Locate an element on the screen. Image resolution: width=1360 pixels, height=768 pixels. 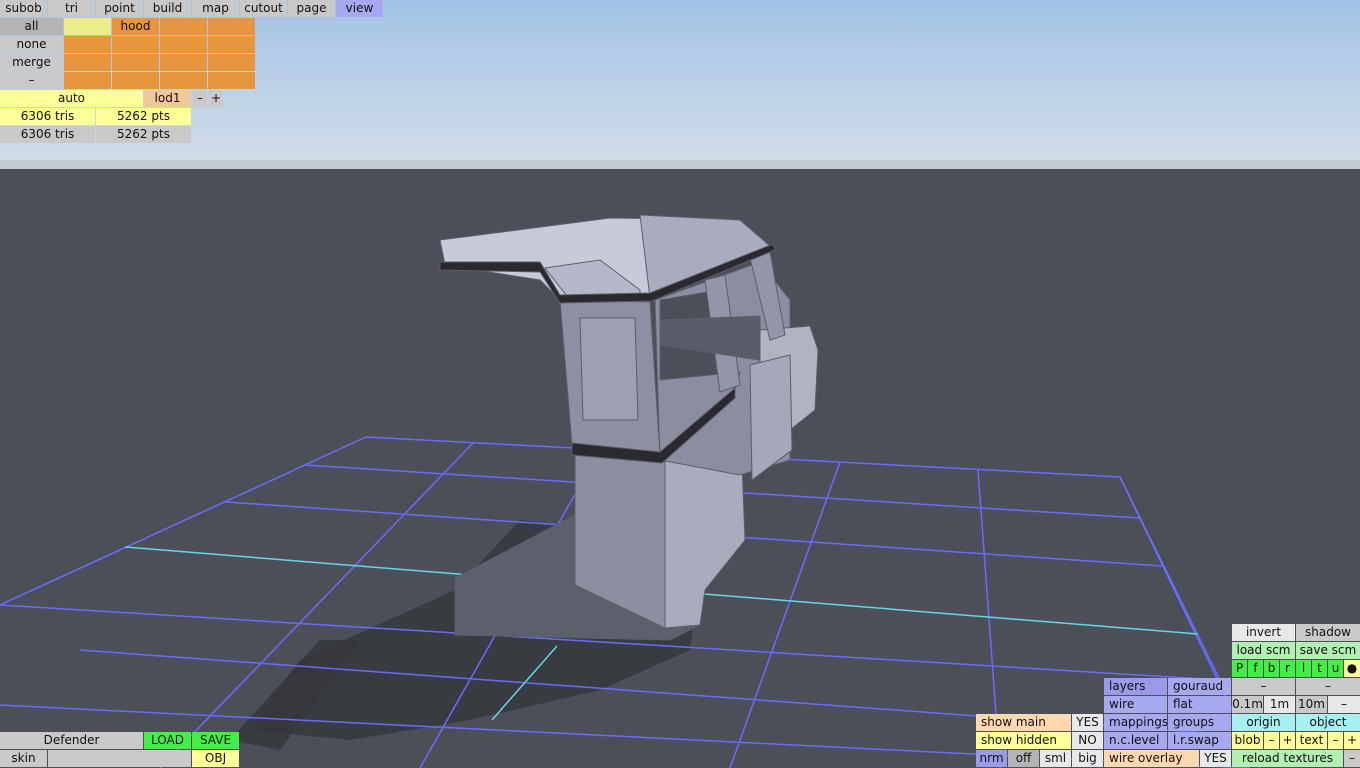
lod-auto-button: auto is located at coordinates (71, 98).